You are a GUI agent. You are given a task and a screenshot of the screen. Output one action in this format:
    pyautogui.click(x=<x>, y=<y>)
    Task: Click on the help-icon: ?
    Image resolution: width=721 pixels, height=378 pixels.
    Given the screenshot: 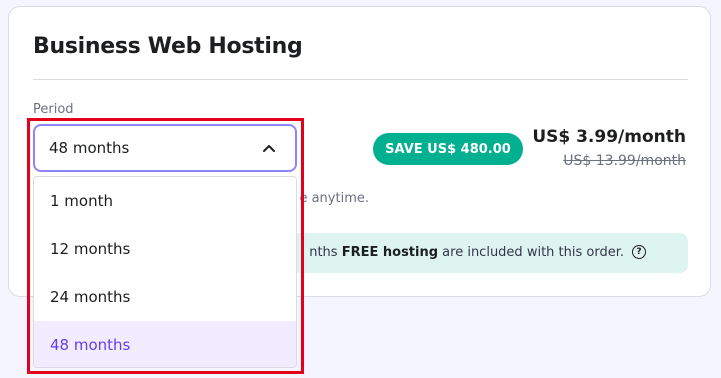 What is the action you would take?
    pyautogui.click(x=639, y=252)
    